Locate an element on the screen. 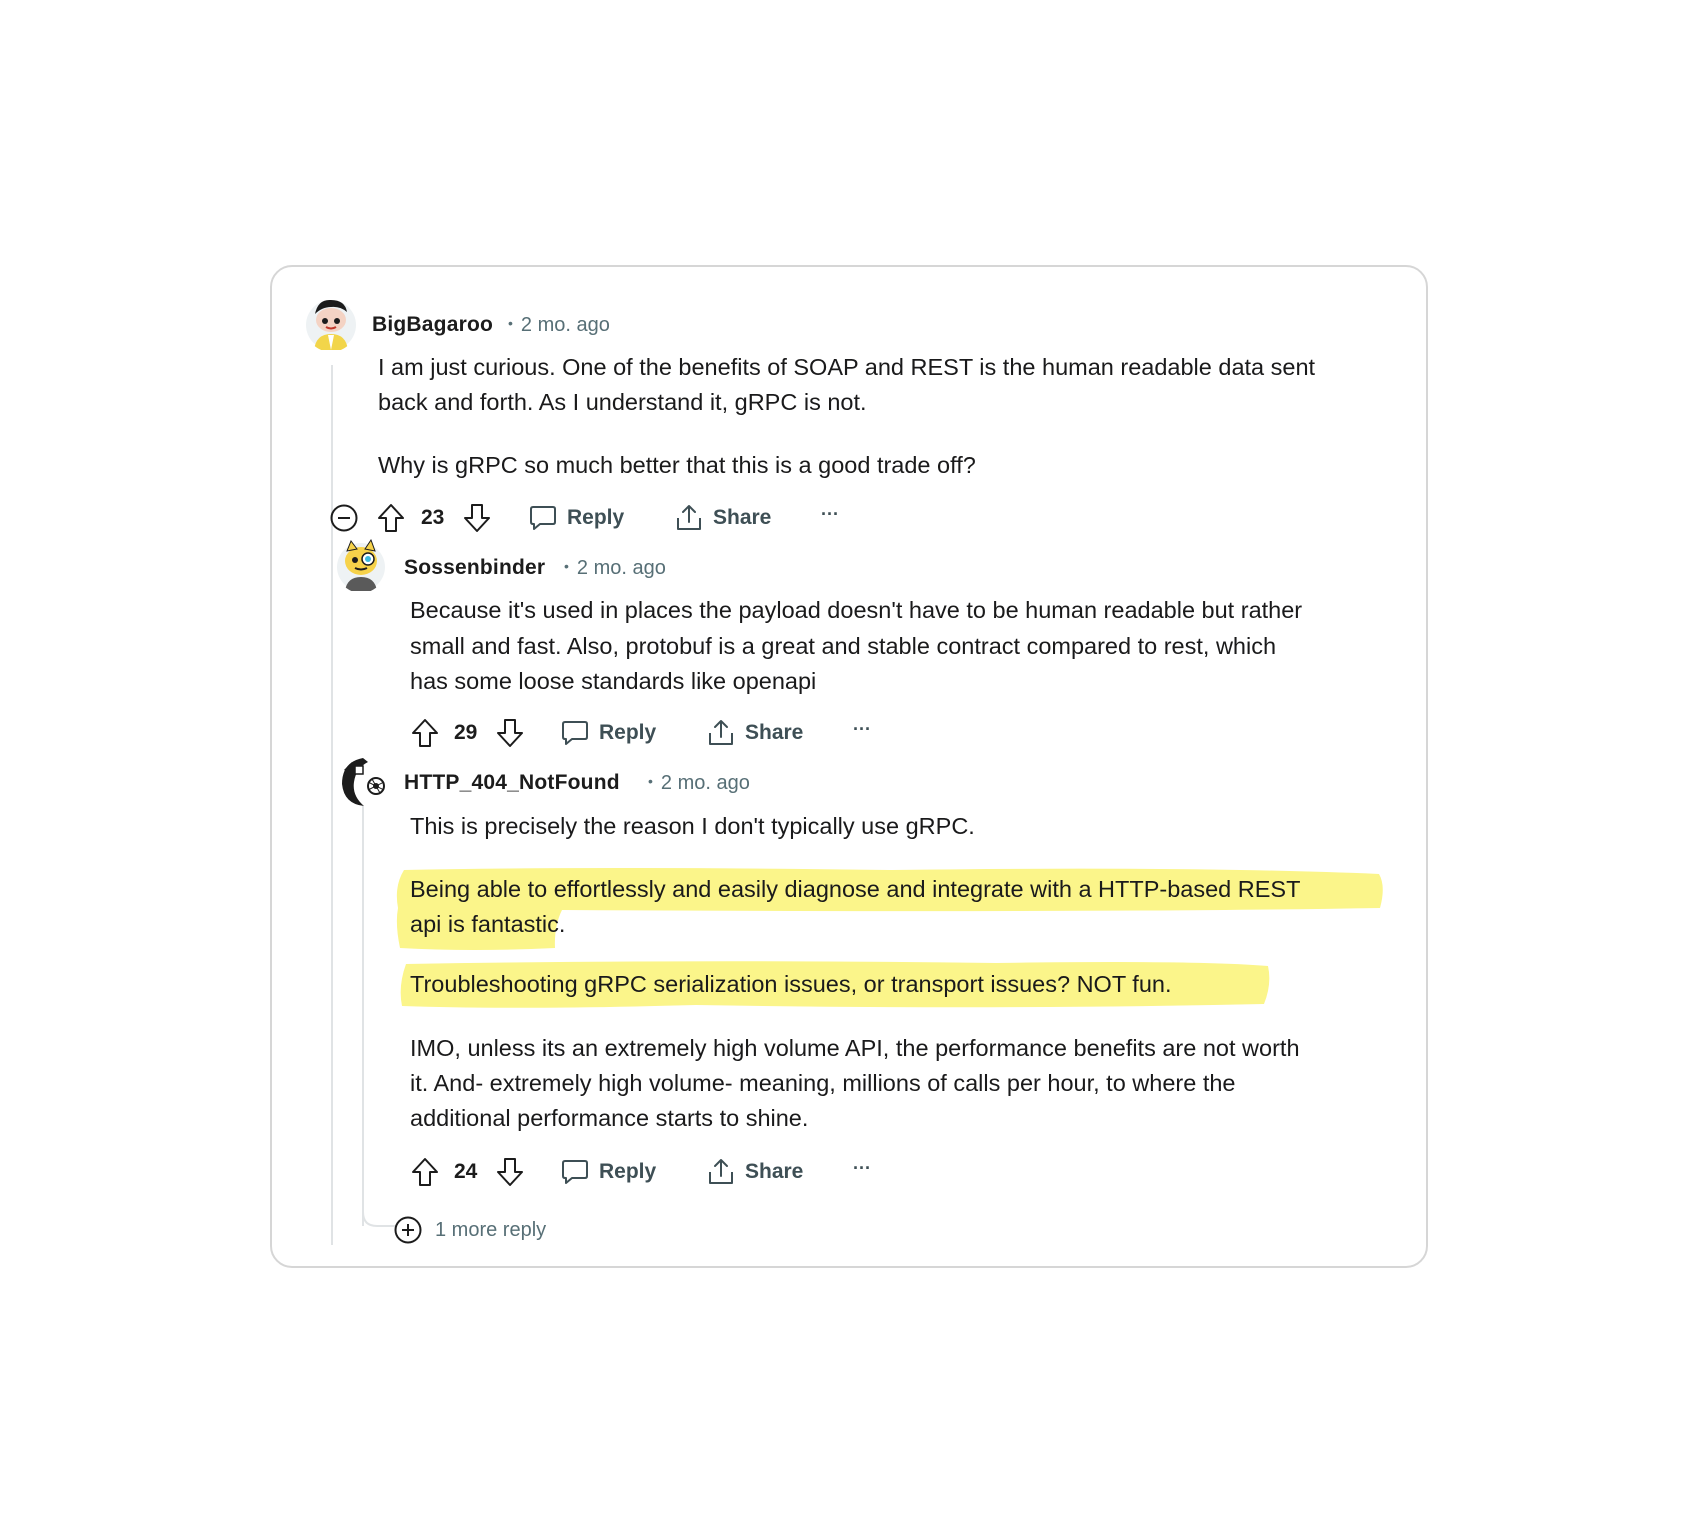  vote-count: 24 is located at coordinates (466, 1171).